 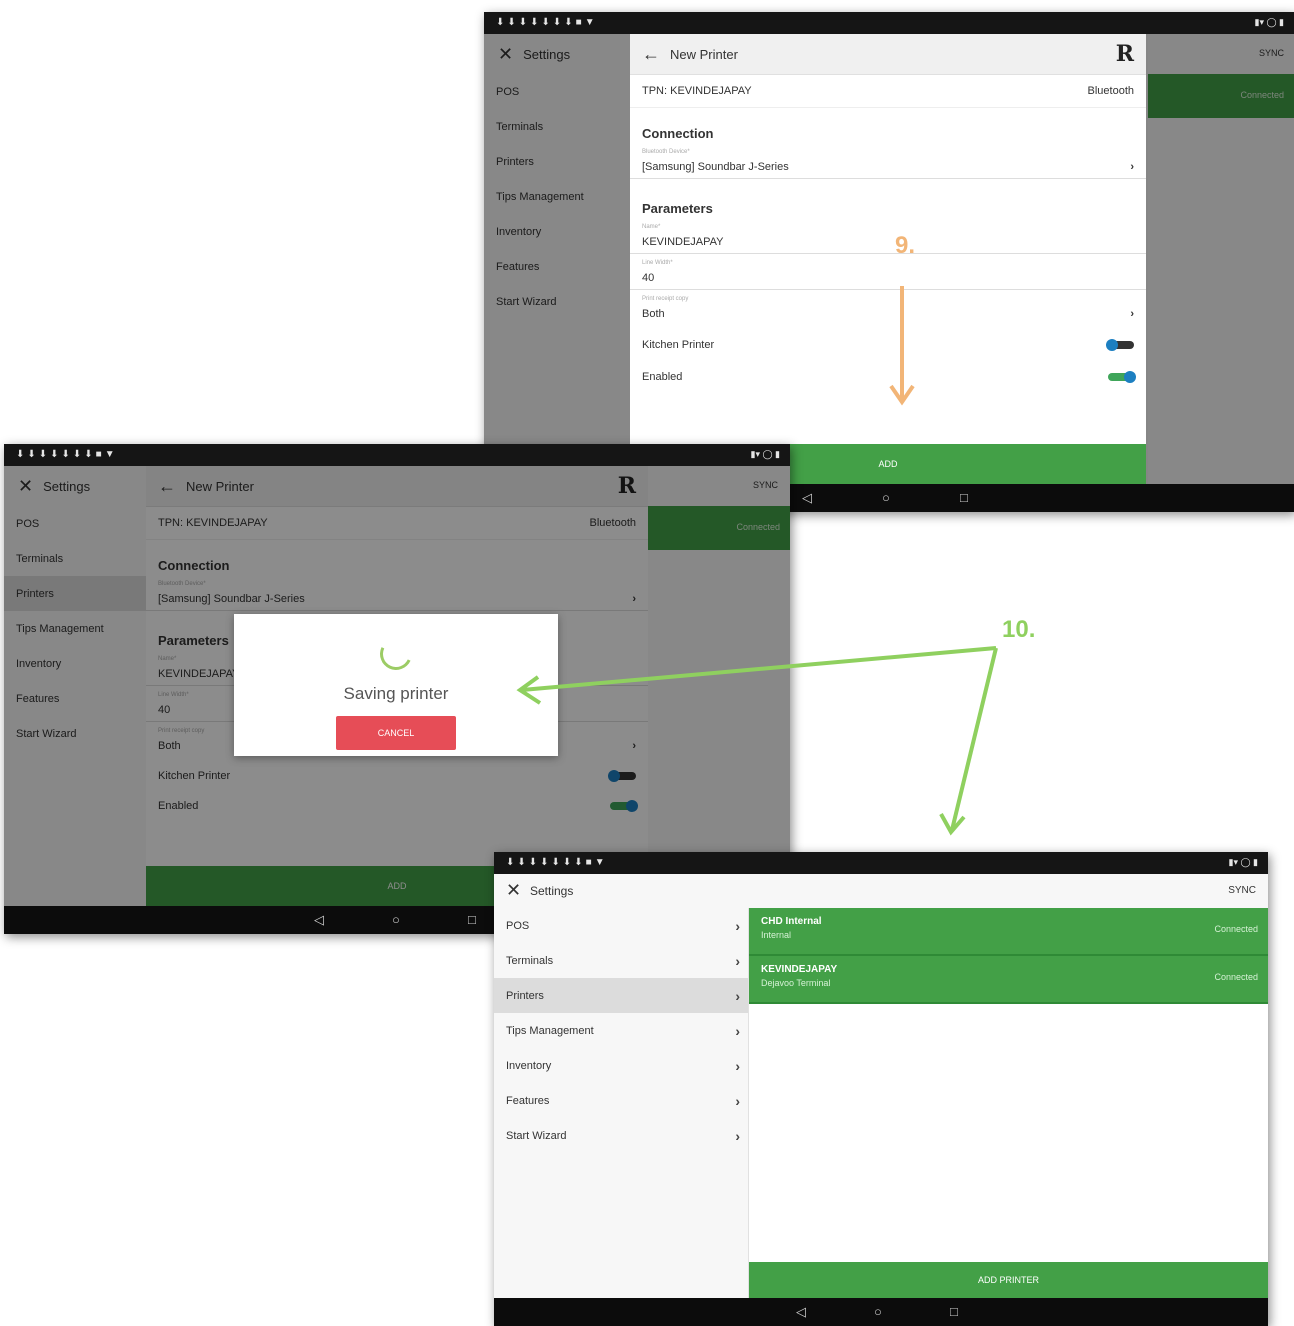 I want to click on print-mode-field: Print receipt copy Both ›, so click(x=888, y=309).